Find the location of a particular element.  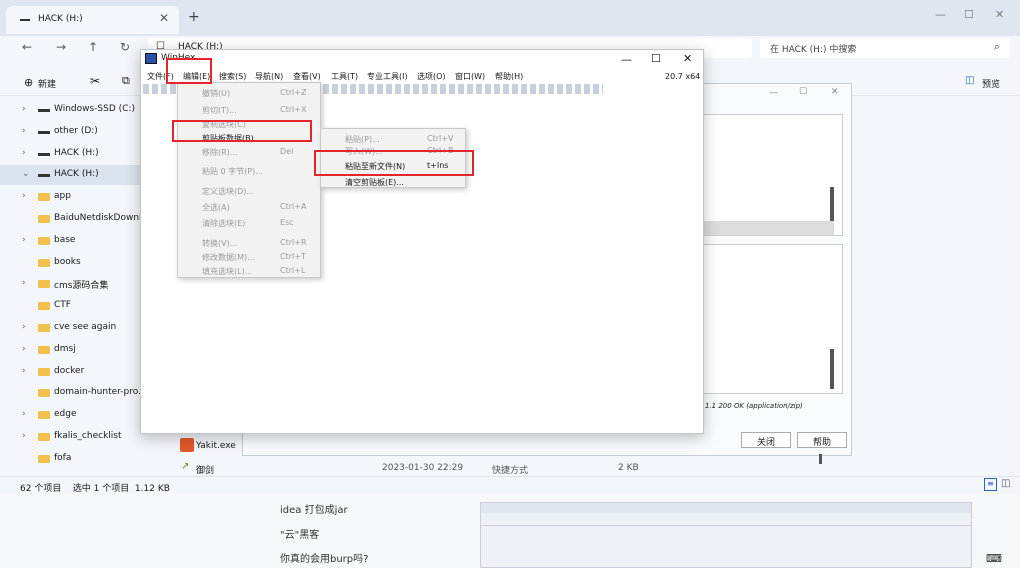

menubar-item: 窗口(W) is located at coordinates (470, 76).